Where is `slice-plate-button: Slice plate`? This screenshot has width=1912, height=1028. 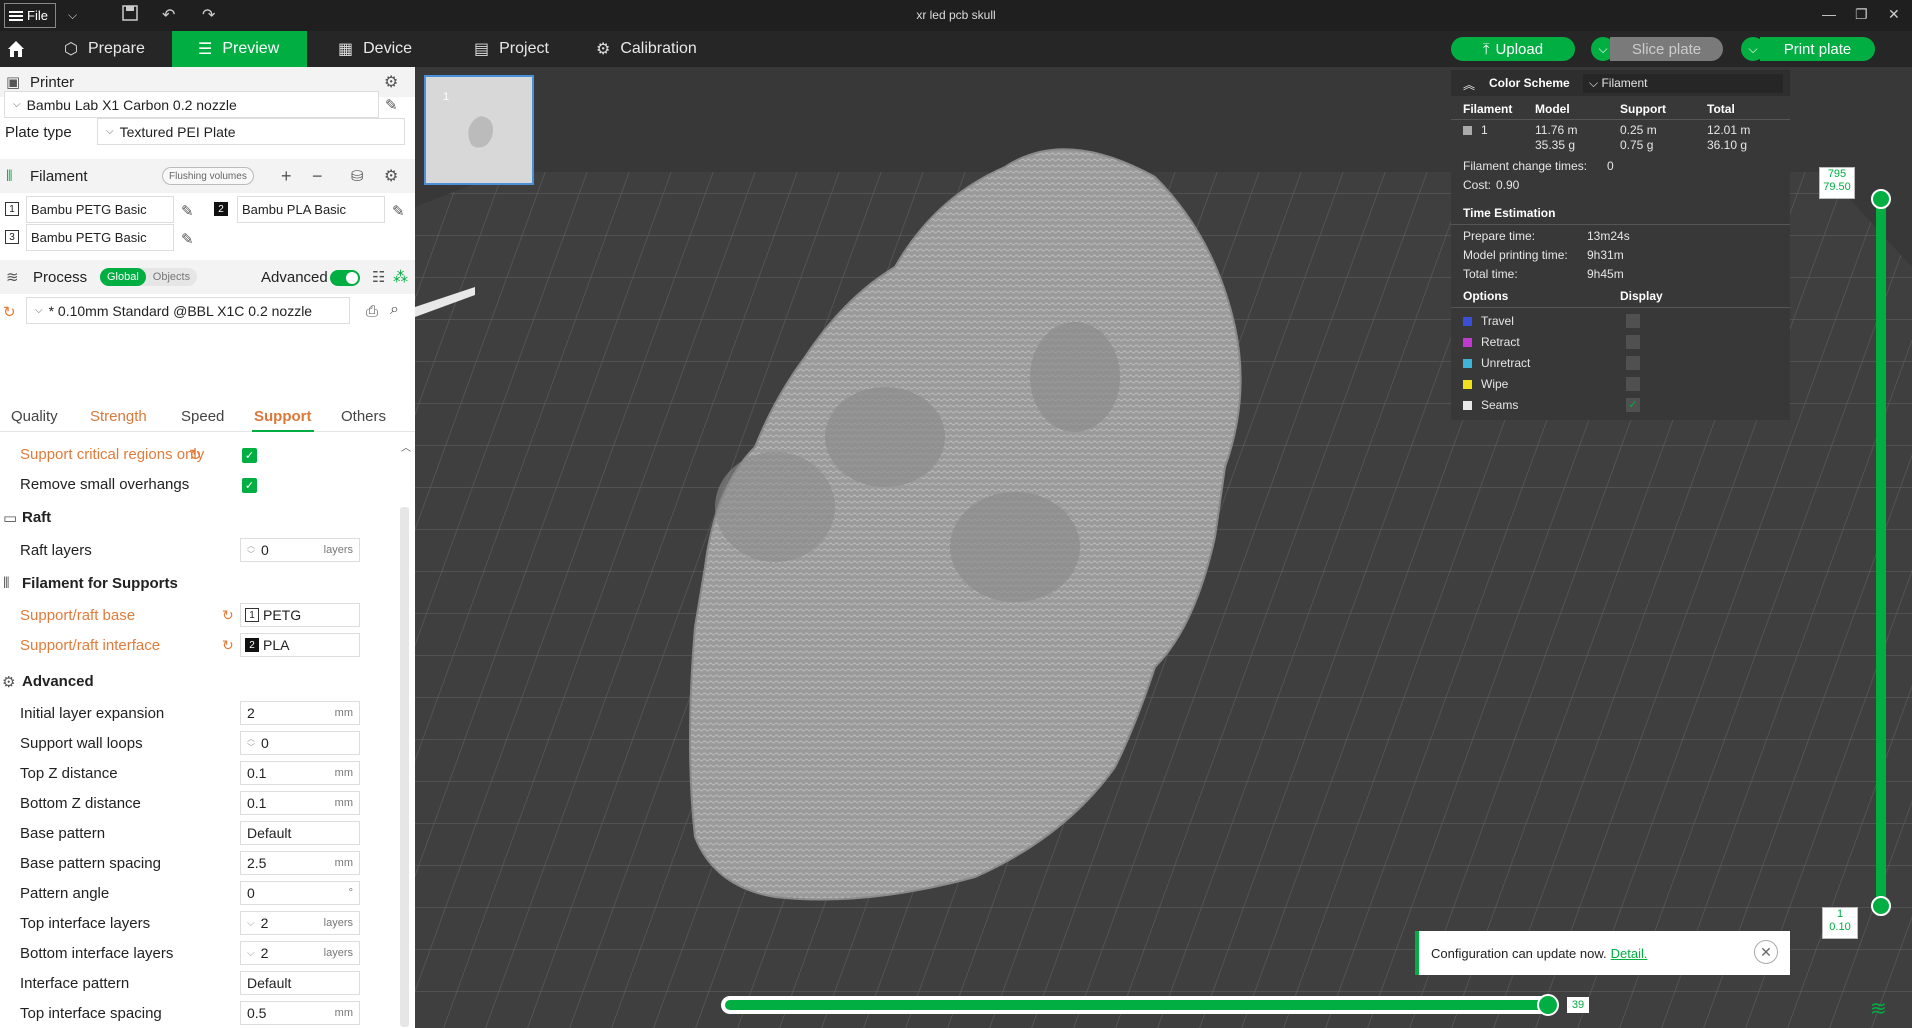 slice-plate-button: Slice plate is located at coordinates (1666, 49).